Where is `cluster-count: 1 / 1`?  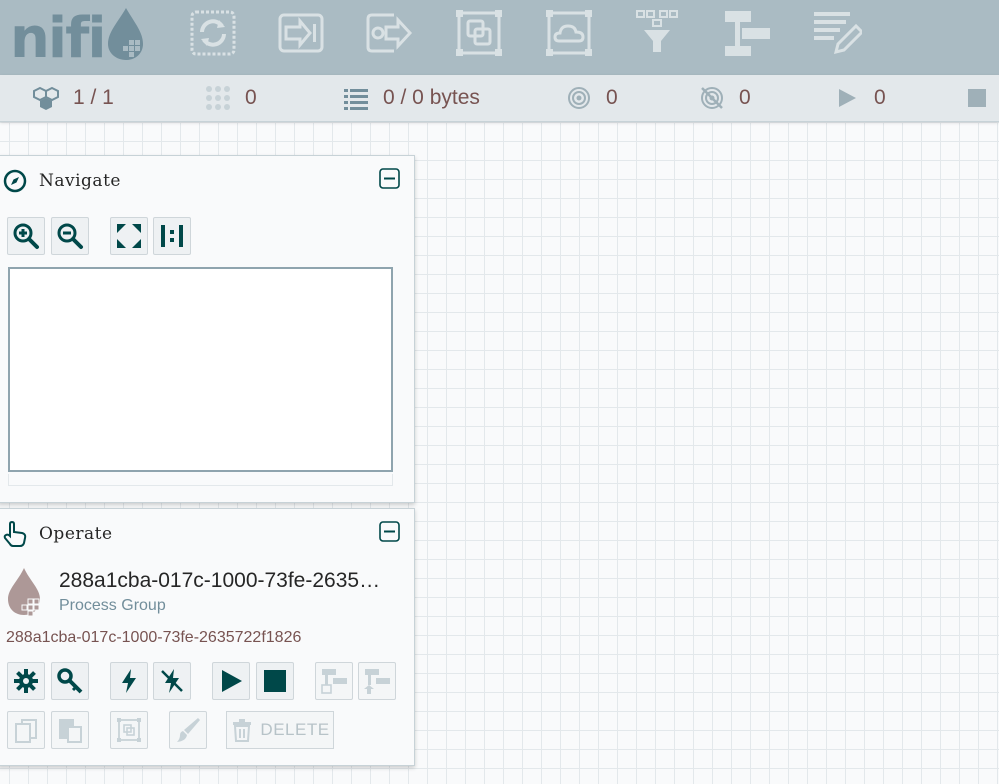 cluster-count: 1 / 1 is located at coordinates (93, 97).